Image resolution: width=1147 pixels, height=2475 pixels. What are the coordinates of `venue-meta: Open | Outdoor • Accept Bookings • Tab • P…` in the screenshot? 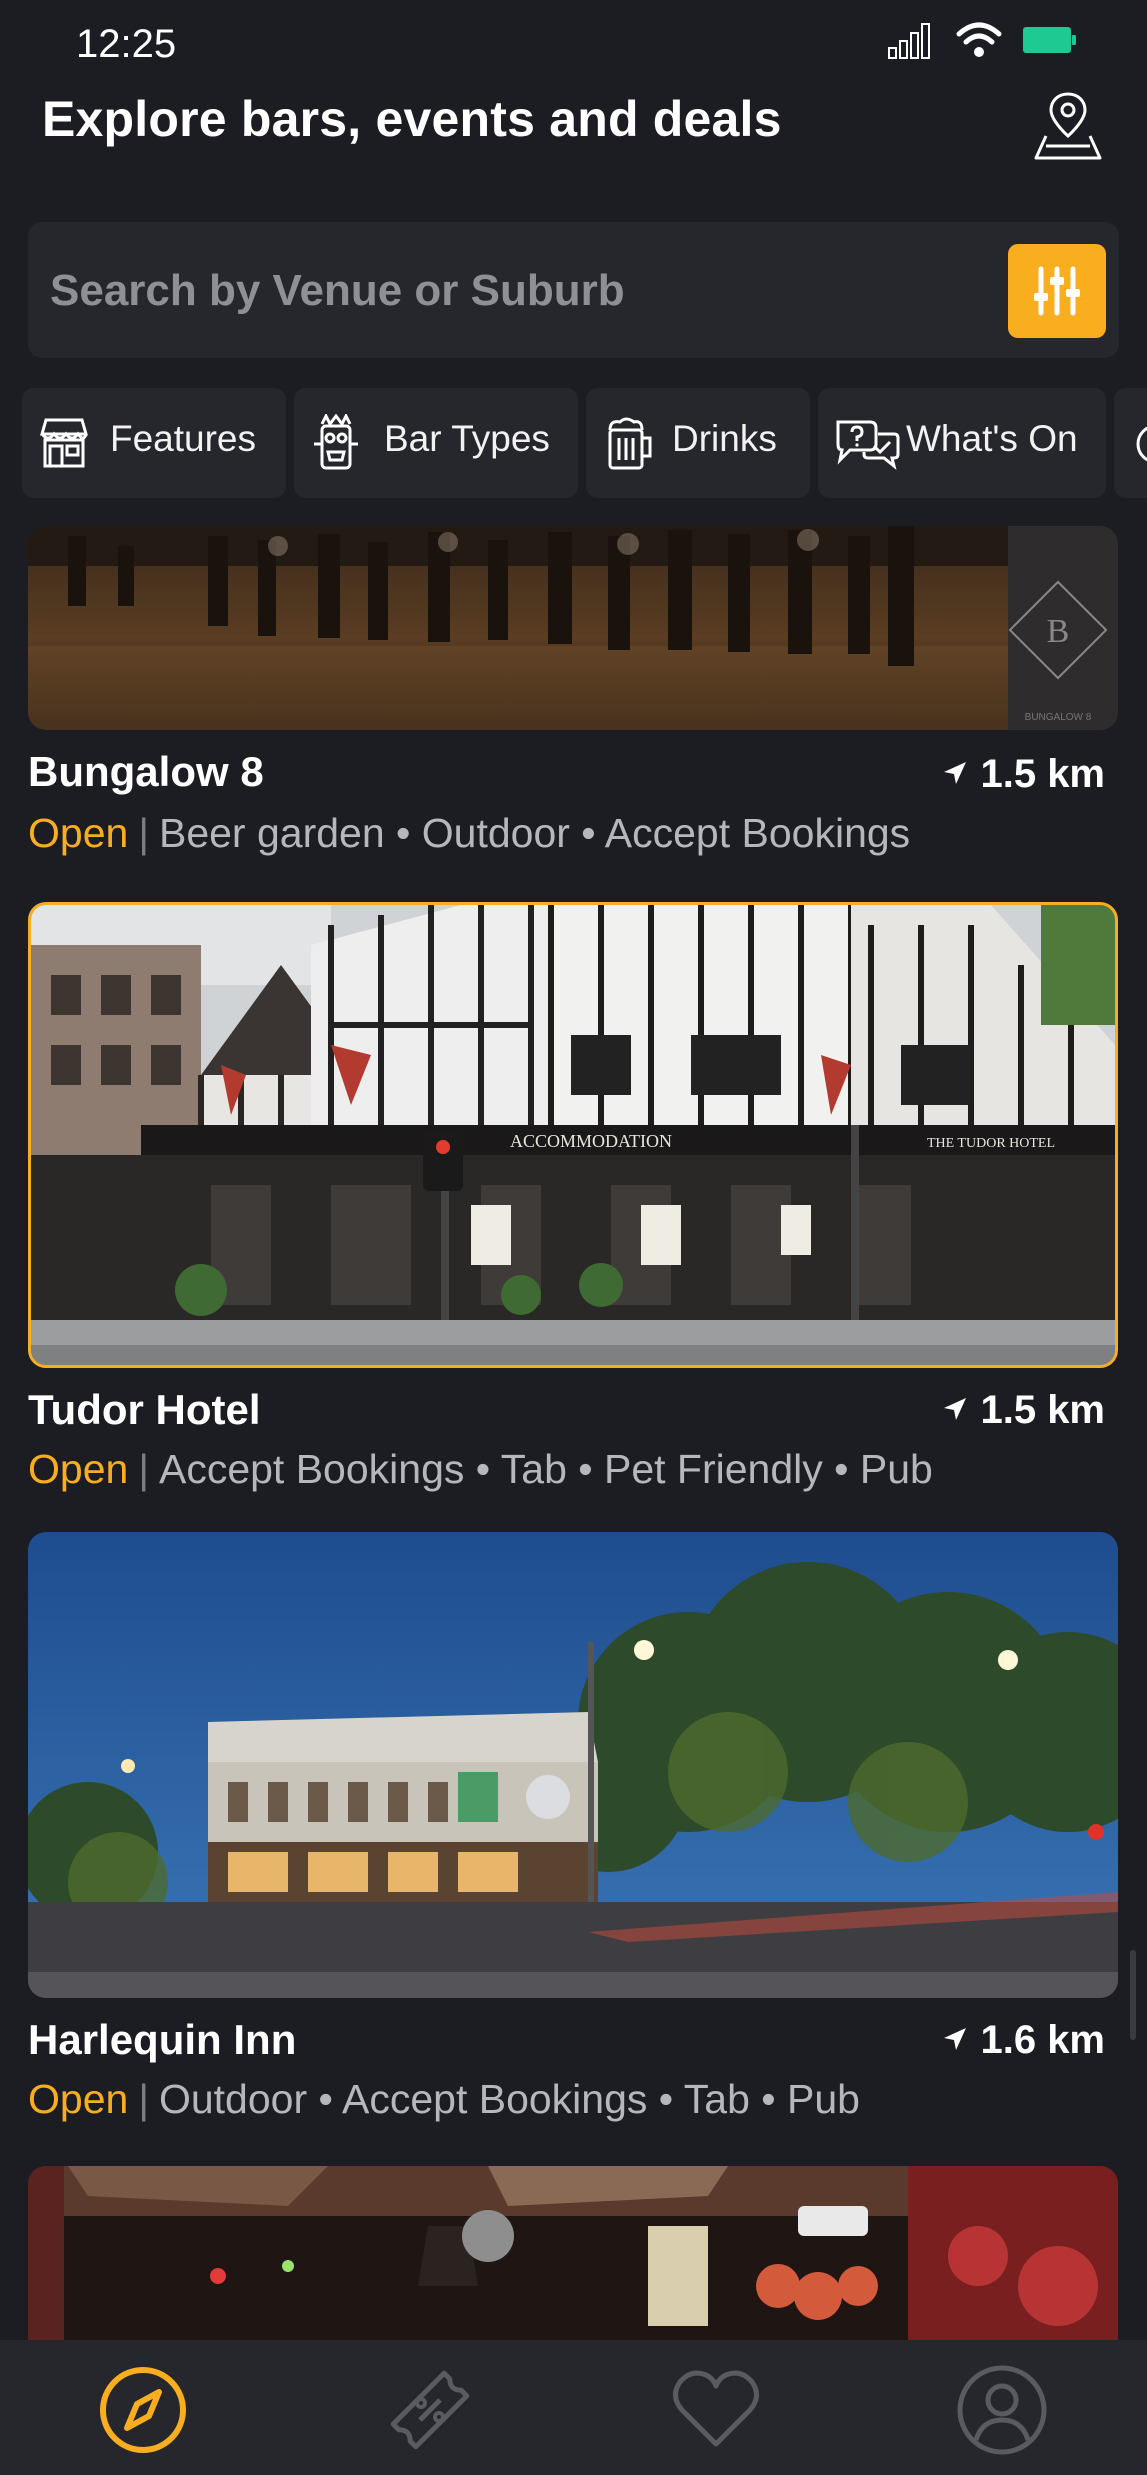 It's located at (444, 2099).